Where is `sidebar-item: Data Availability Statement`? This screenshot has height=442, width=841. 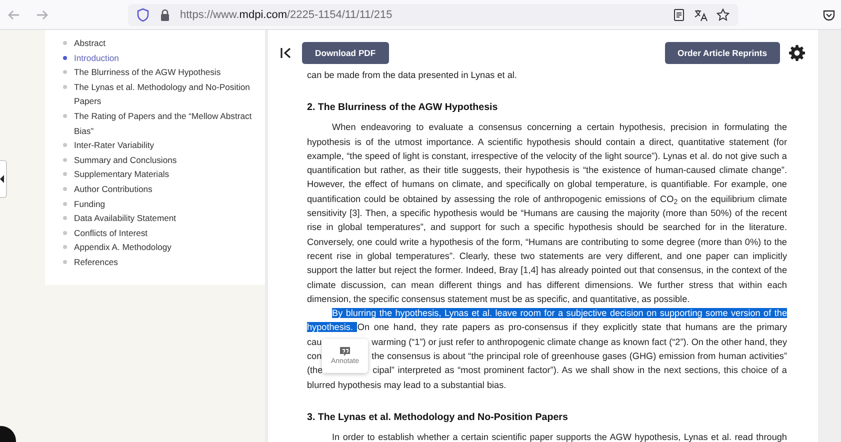 sidebar-item: Data Availability Statement is located at coordinates (164, 218).